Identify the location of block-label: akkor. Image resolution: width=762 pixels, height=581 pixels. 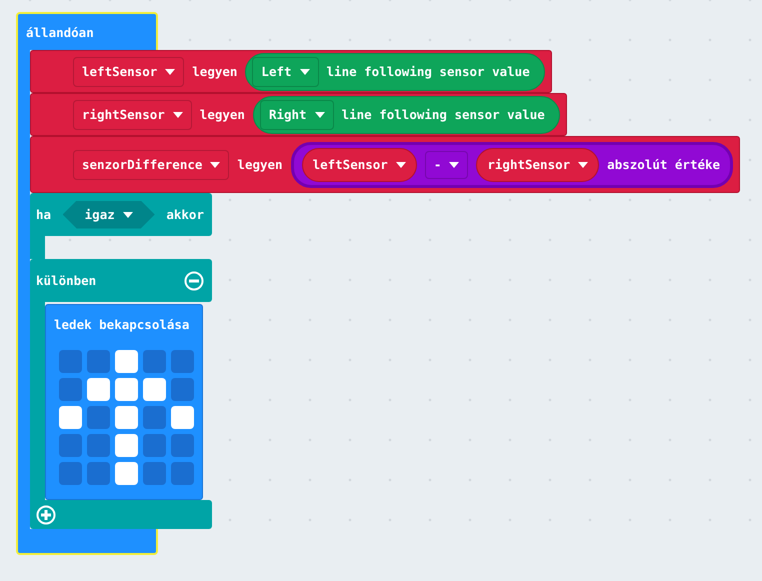
(185, 214).